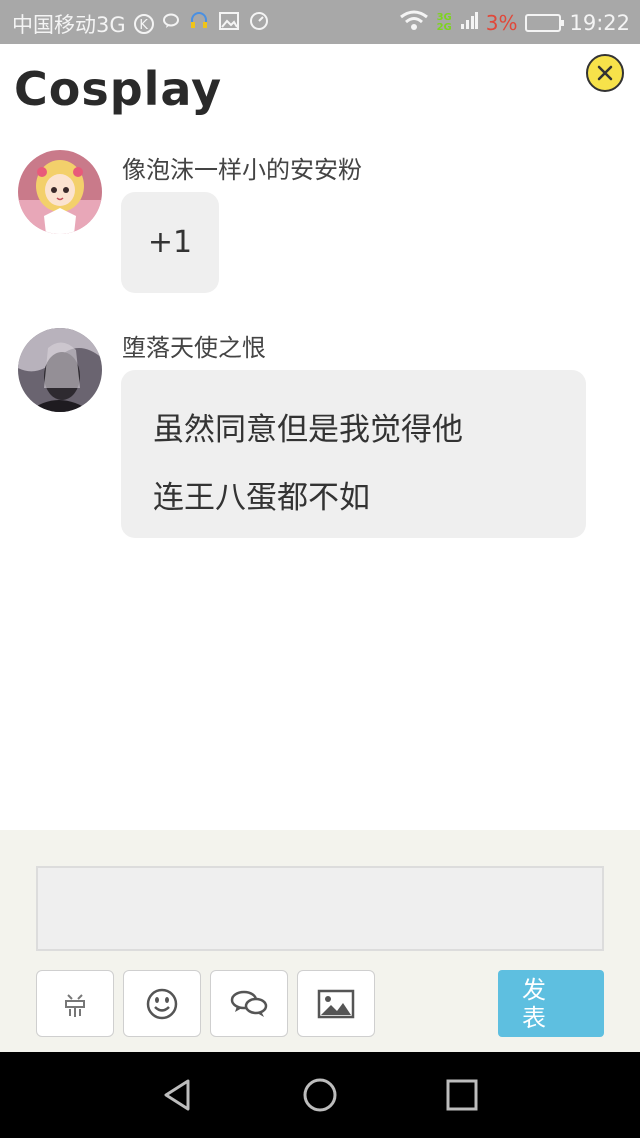 This screenshot has width=640, height=1138. I want to click on network-type-badge: 3G 2G, so click(444, 23).